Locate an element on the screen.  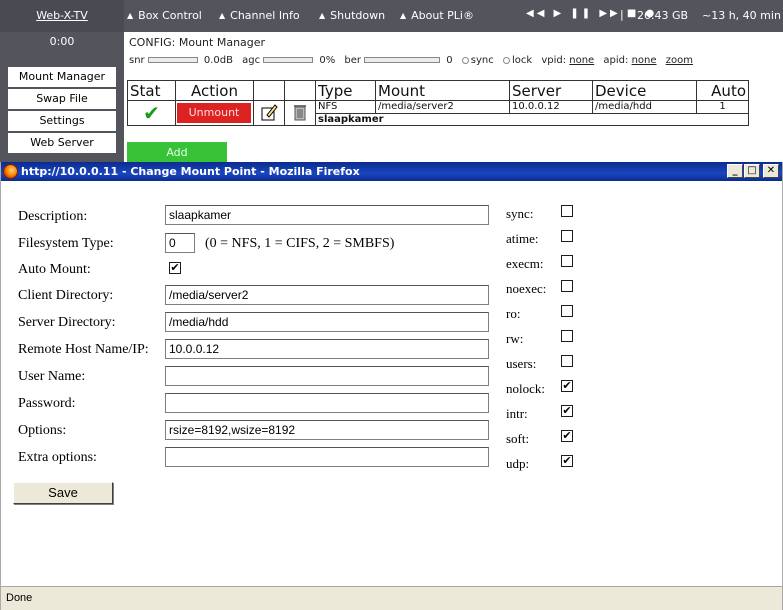
zoom-link: zoom is located at coordinates (679, 60).